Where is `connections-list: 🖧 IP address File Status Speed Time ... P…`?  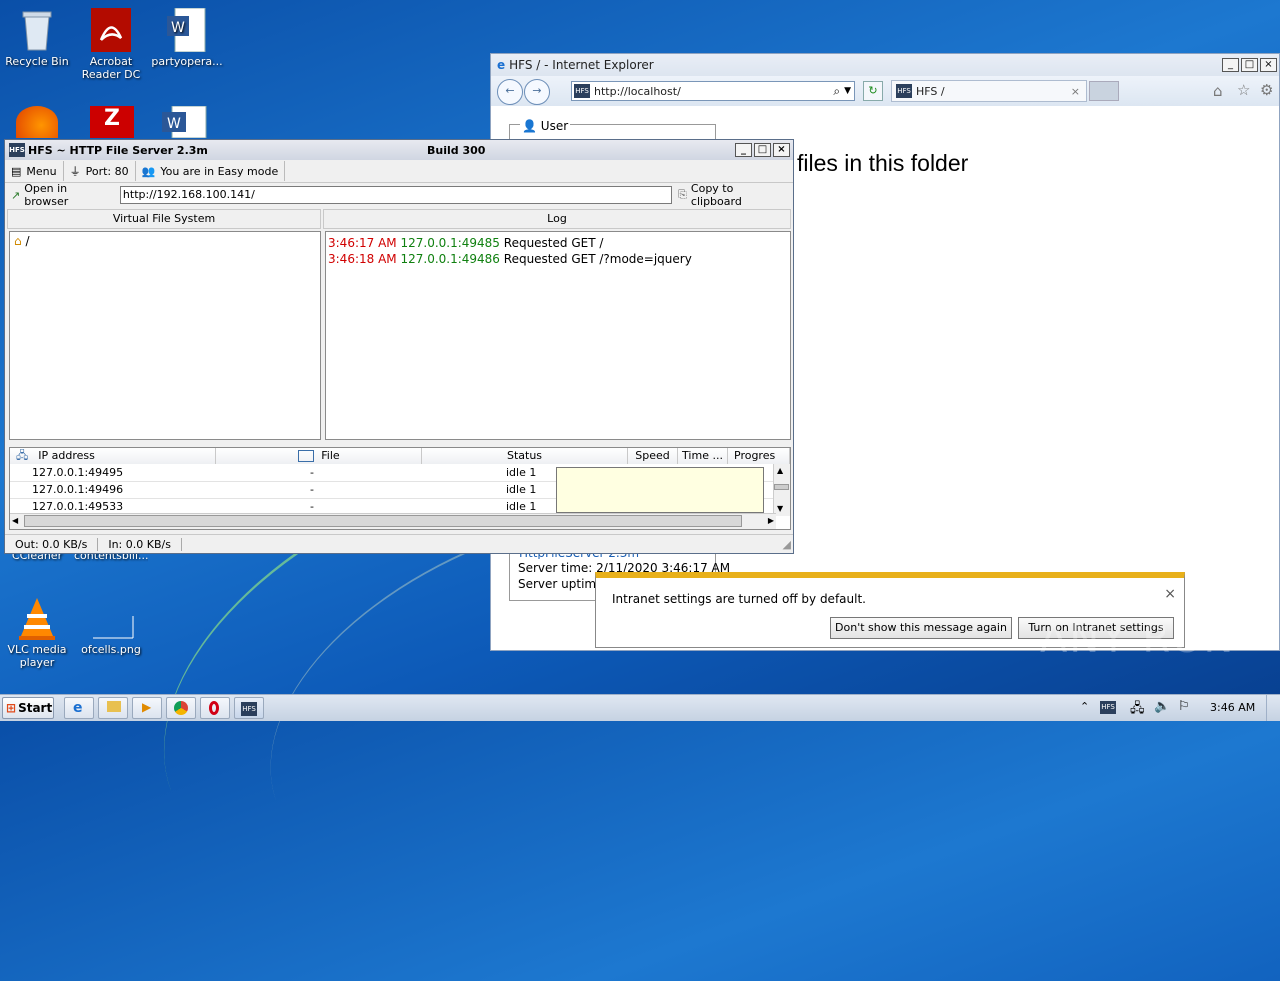
connections-list: 🖧 IP address File Status Speed Time ... P… is located at coordinates (400, 488).